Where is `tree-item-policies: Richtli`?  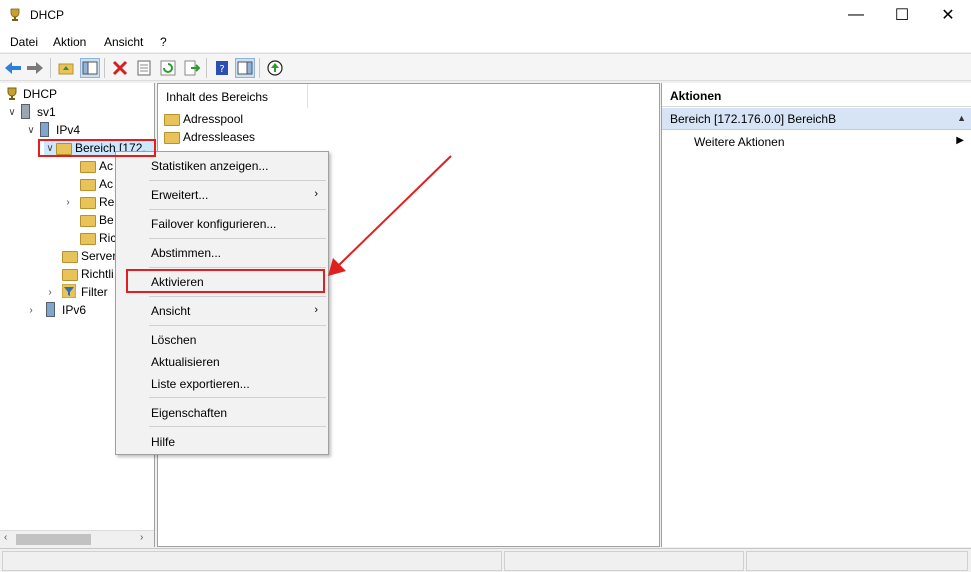 tree-item-policies: Richtli is located at coordinates (88, 274).